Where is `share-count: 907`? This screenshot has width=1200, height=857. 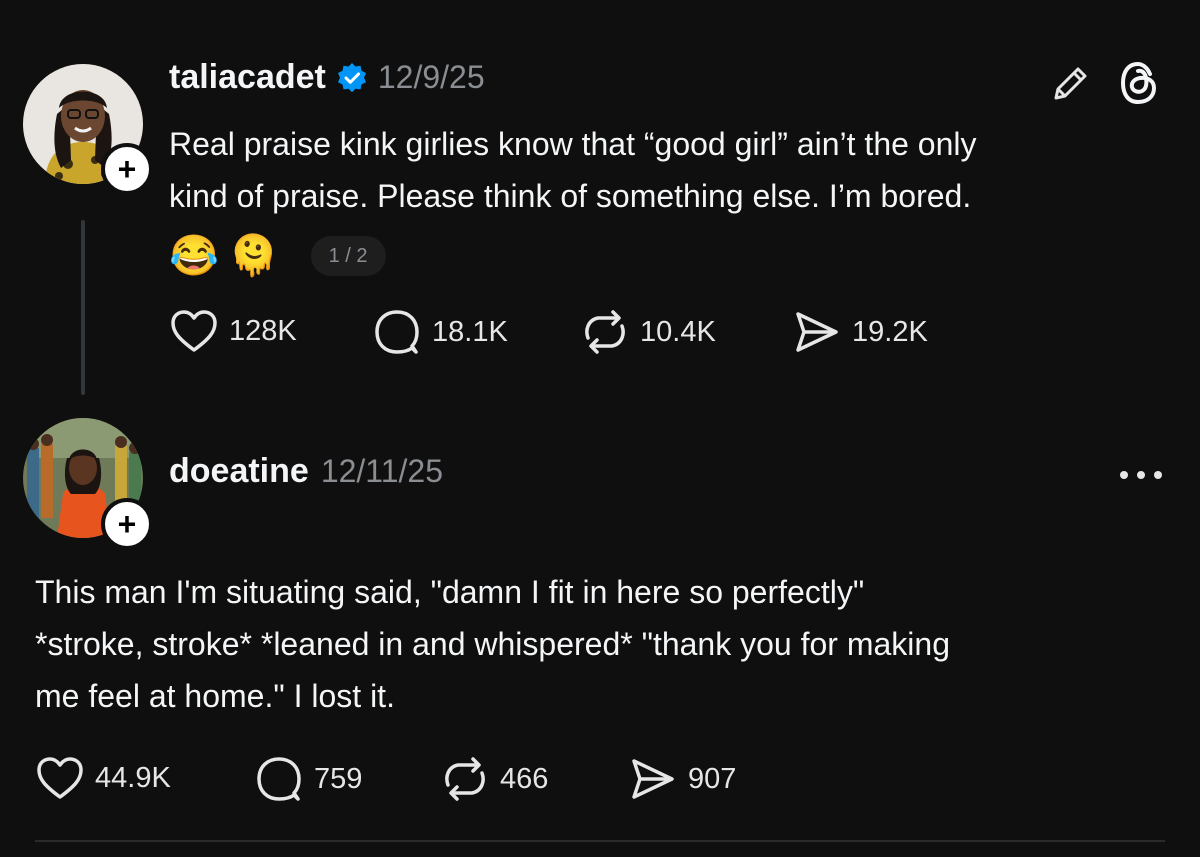 share-count: 907 is located at coordinates (712, 778).